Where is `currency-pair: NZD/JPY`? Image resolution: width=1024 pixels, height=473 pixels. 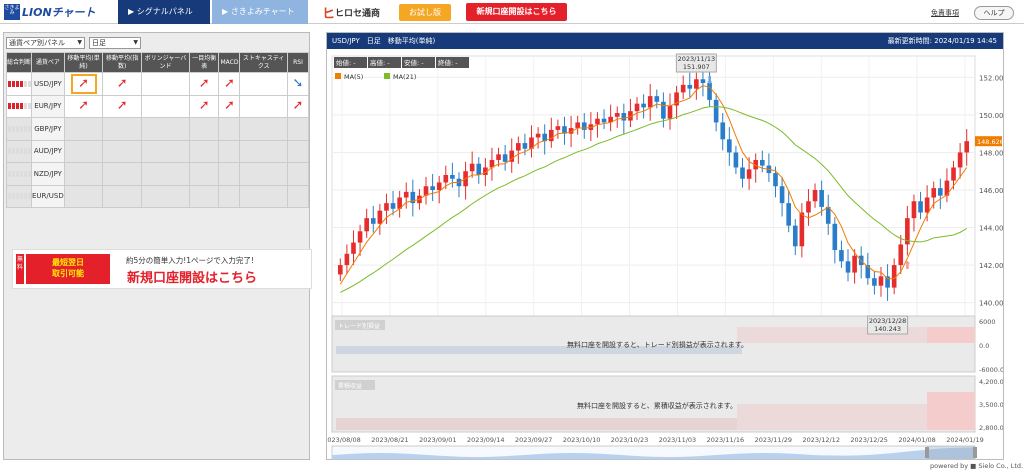
currency-pair: NZD/JPY is located at coordinates (48, 174).